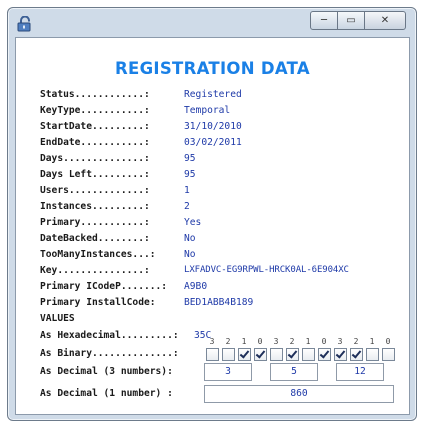 This screenshot has width=430, height=430. Describe the element at coordinates (219, 302) in the screenshot. I see `field-value: BED1ABB4B189` at that location.